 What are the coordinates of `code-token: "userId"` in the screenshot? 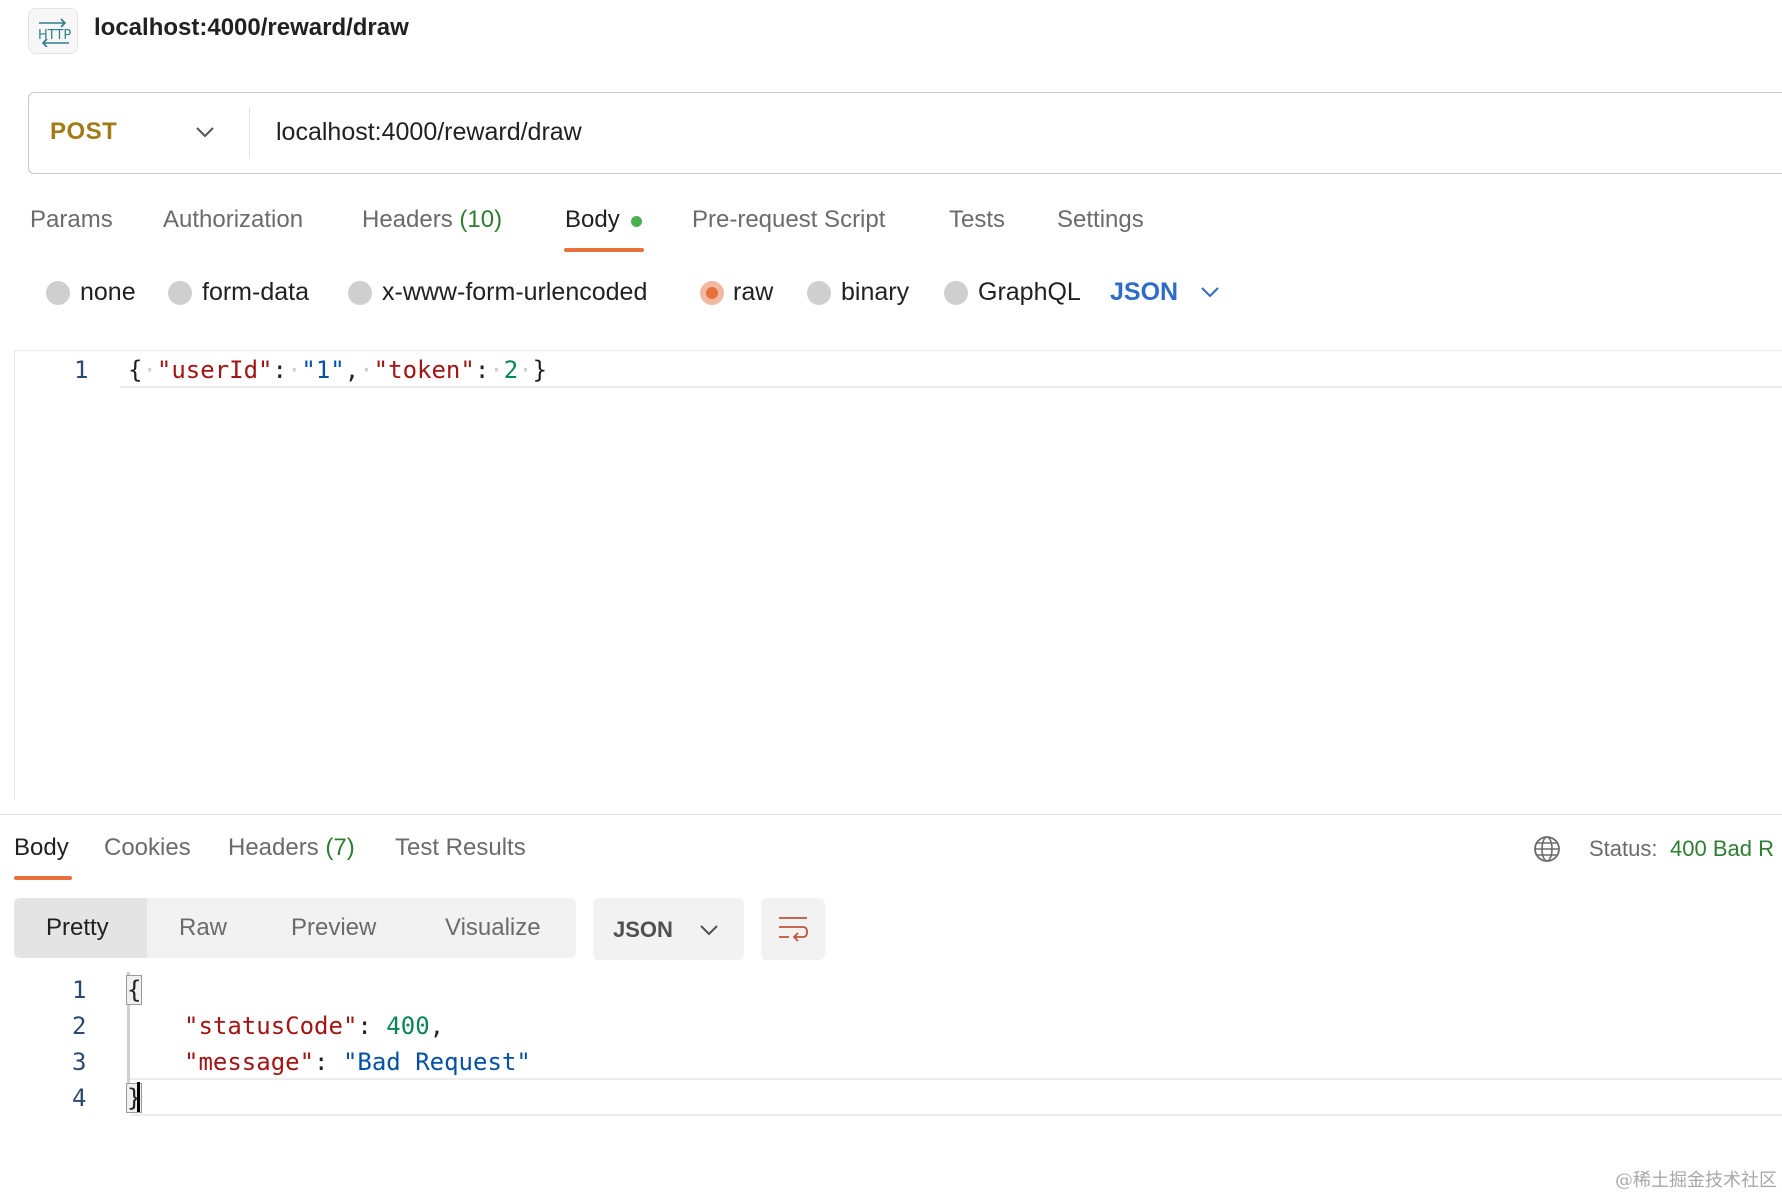 It's located at (214, 370).